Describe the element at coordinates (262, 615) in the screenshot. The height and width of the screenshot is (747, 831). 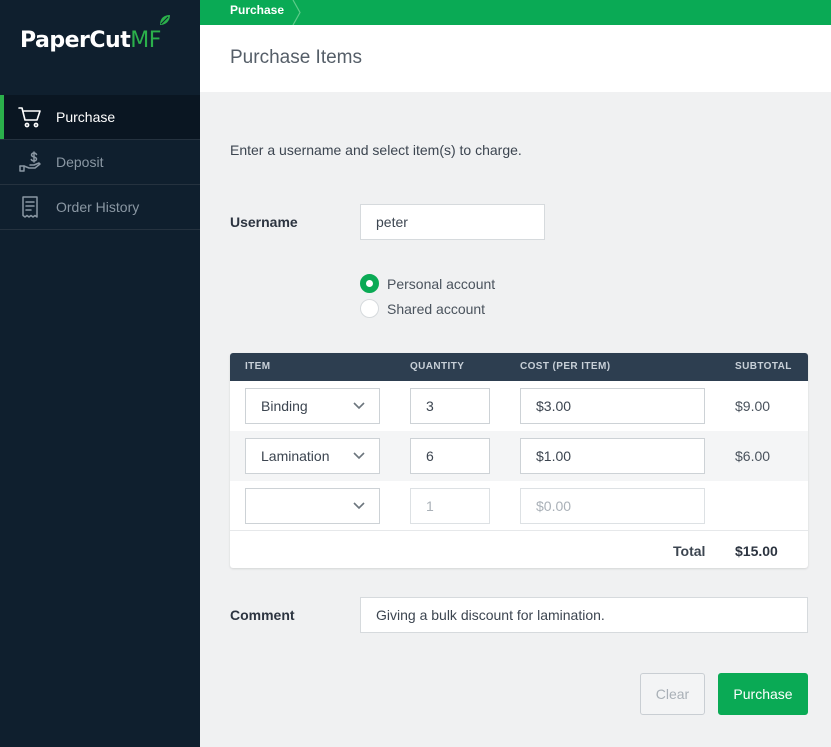
I see `comment-label: Comment` at that location.